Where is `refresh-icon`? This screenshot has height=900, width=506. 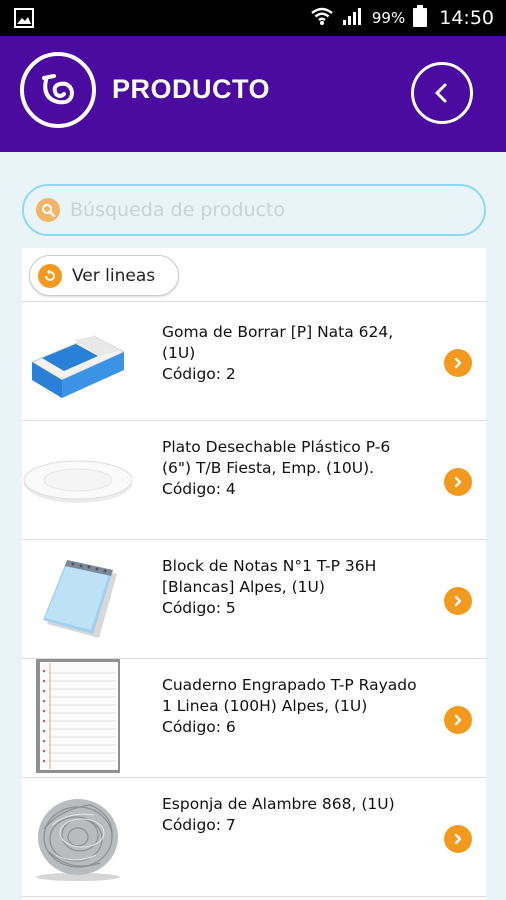 refresh-icon is located at coordinates (50, 275).